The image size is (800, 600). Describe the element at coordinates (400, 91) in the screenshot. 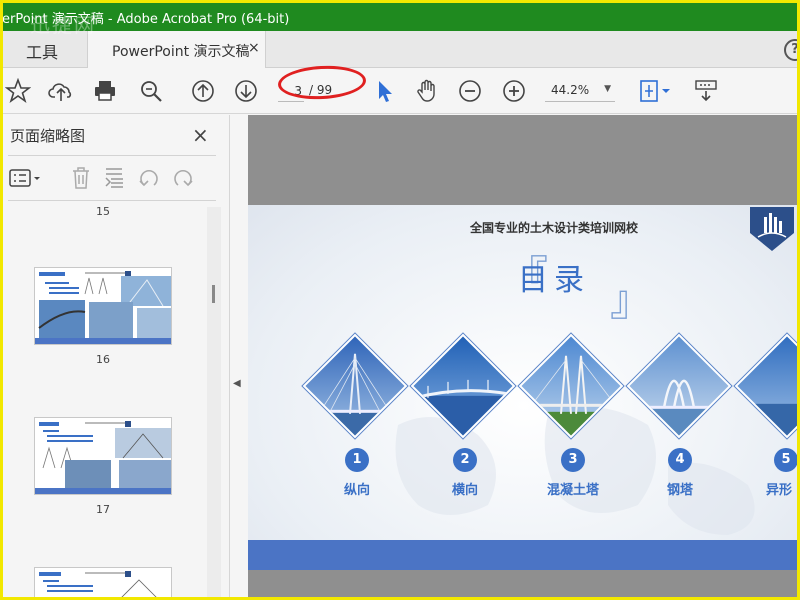

I see `main-toolbar: / 99 44.2% ▼` at that location.